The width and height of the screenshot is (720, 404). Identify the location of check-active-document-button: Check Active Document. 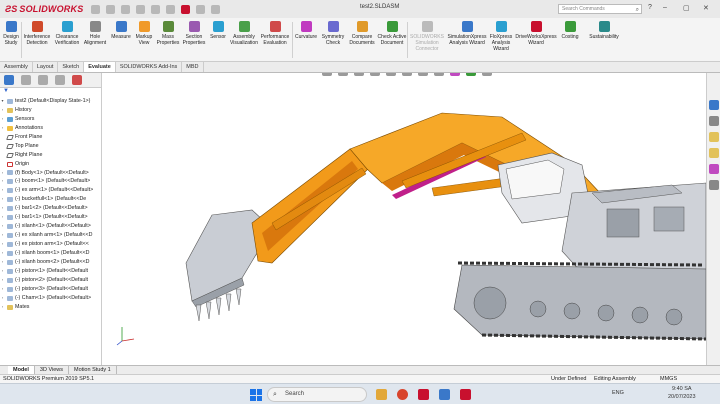
(392, 33).